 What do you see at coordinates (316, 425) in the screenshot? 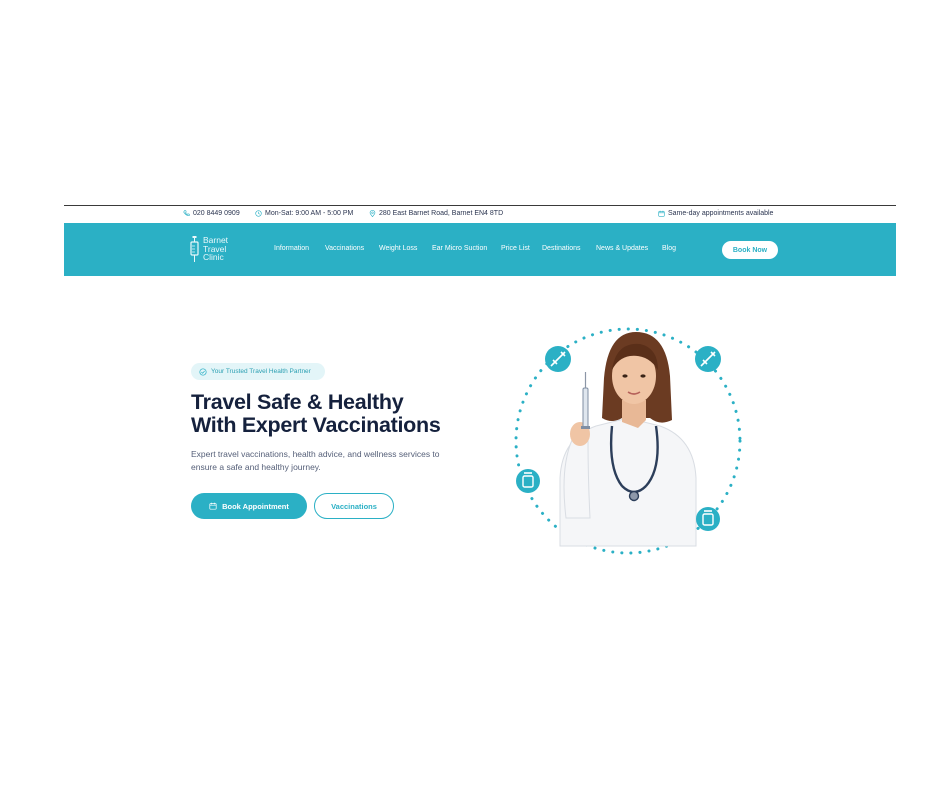
I see `hero-title-line-2: With Expert Vaccinations` at bounding box center [316, 425].